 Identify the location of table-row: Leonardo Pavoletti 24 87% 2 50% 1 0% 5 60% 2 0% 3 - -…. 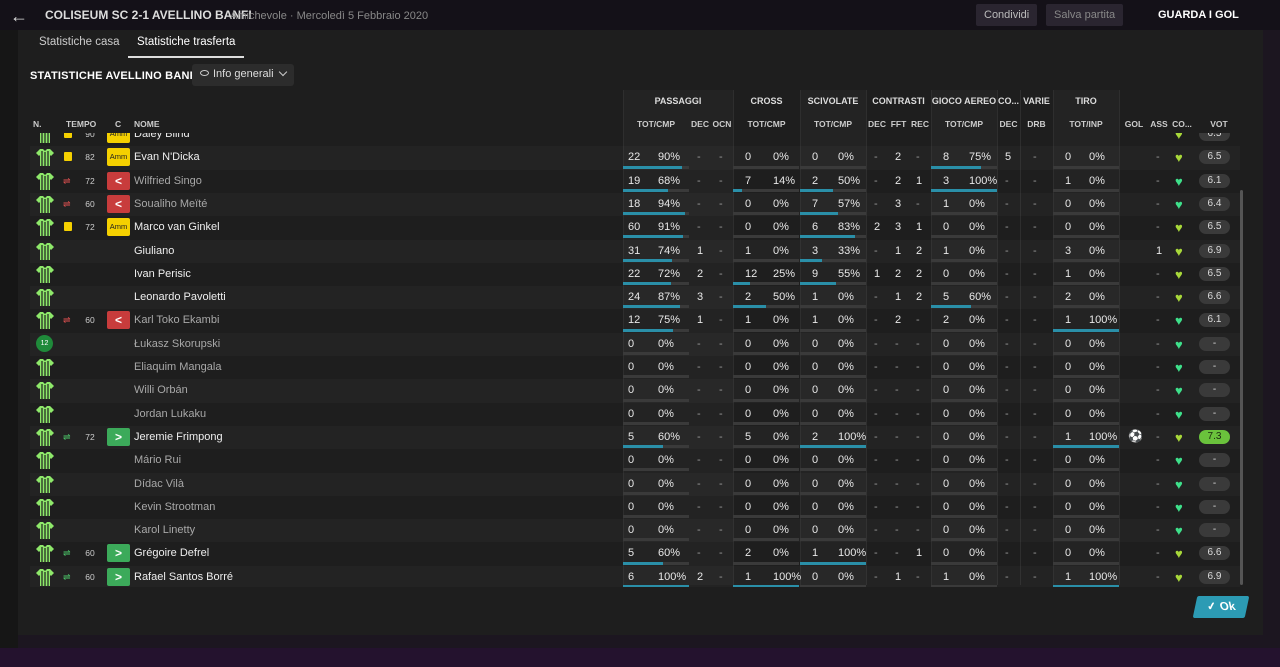
(635, 297).